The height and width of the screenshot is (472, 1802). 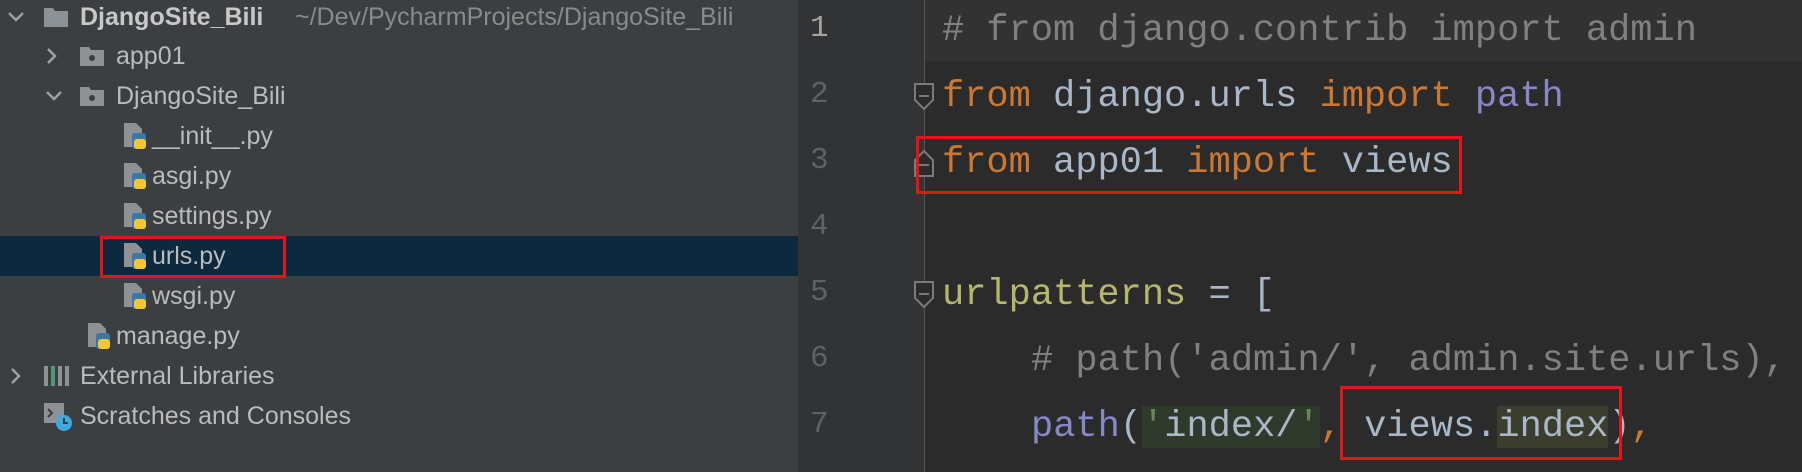 I want to click on code-line-6: # path('admin/', admin.site.urls),, so click(x=1408, y=361).